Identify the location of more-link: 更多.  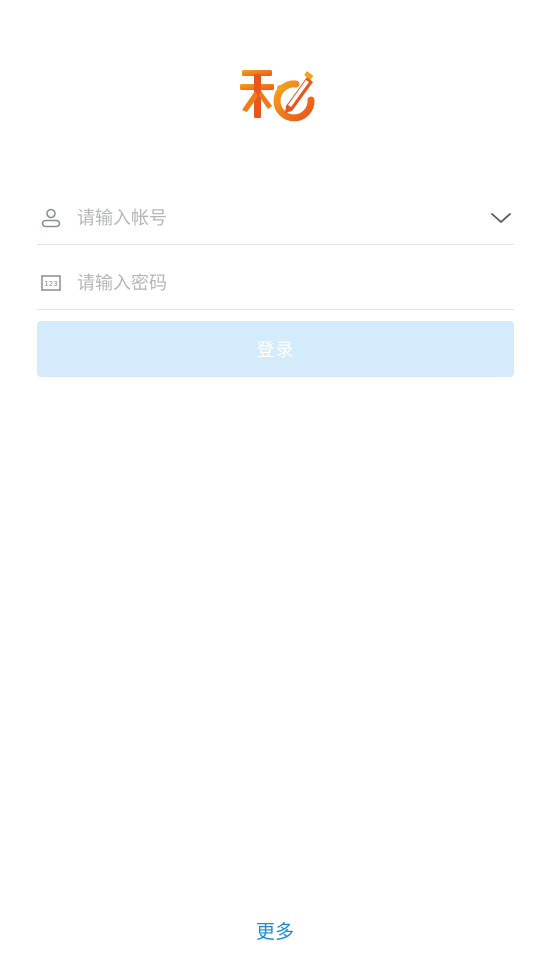
(275, 930).